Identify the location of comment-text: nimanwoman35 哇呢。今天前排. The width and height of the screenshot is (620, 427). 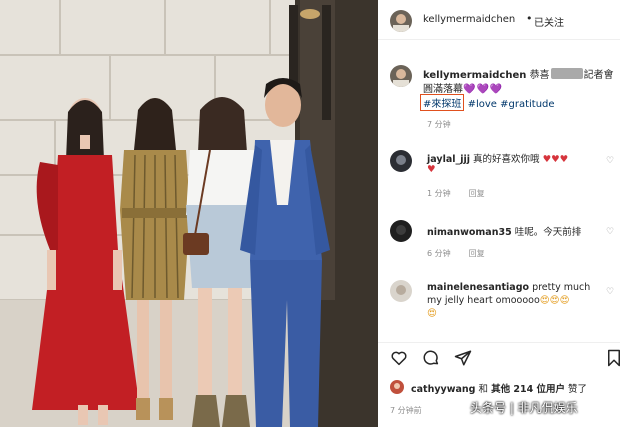
(504, 231).